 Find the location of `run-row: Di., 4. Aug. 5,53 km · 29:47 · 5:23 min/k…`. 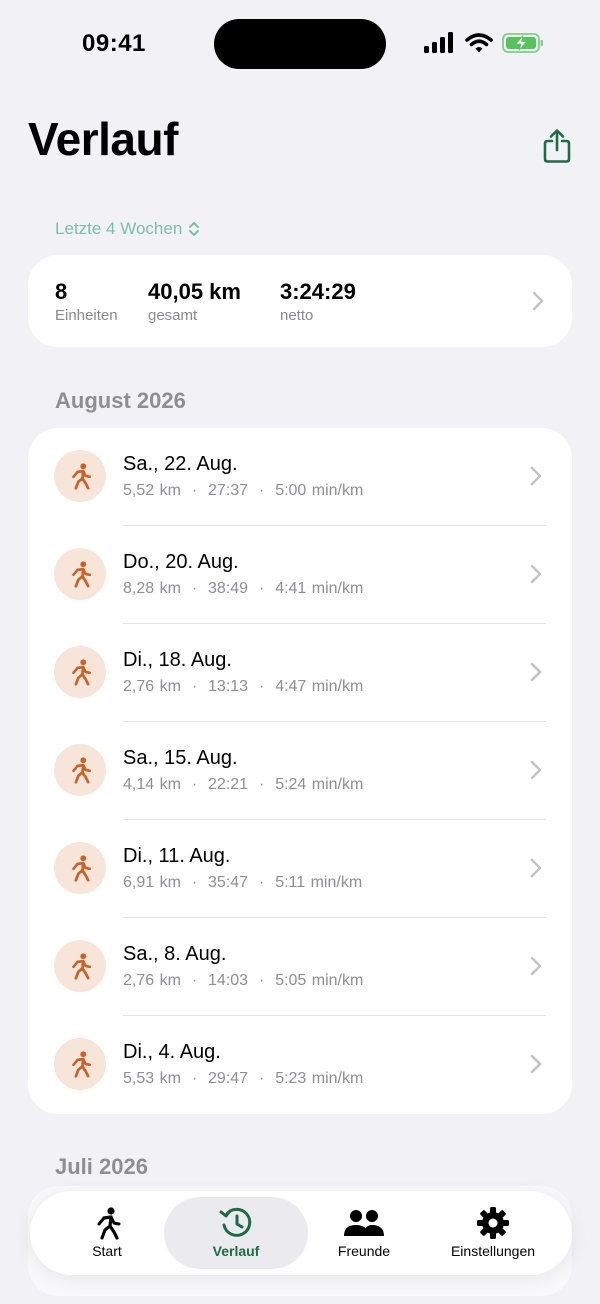

run-row: Di., 4. Aug. 5,53 km · 29:47 · 5:23 min/k… is located at coordinates (300, 1065).